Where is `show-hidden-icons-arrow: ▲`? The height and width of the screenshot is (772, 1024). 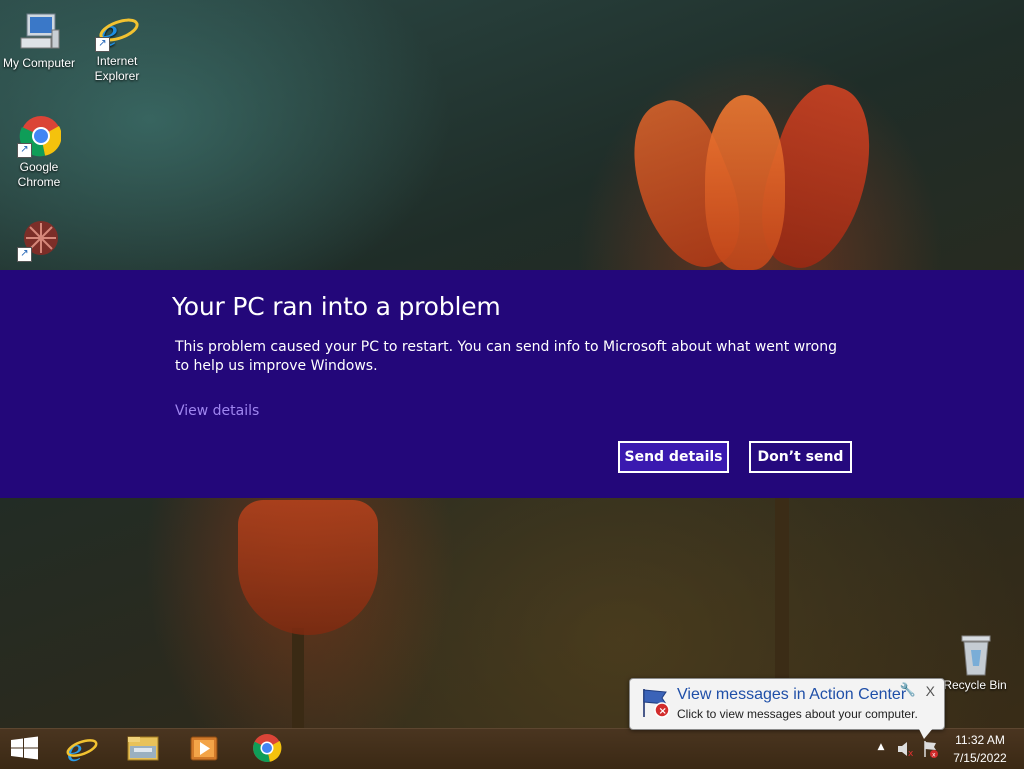
show-hidden-icons-arrow: ▲ is located at coordinates (881, 749).